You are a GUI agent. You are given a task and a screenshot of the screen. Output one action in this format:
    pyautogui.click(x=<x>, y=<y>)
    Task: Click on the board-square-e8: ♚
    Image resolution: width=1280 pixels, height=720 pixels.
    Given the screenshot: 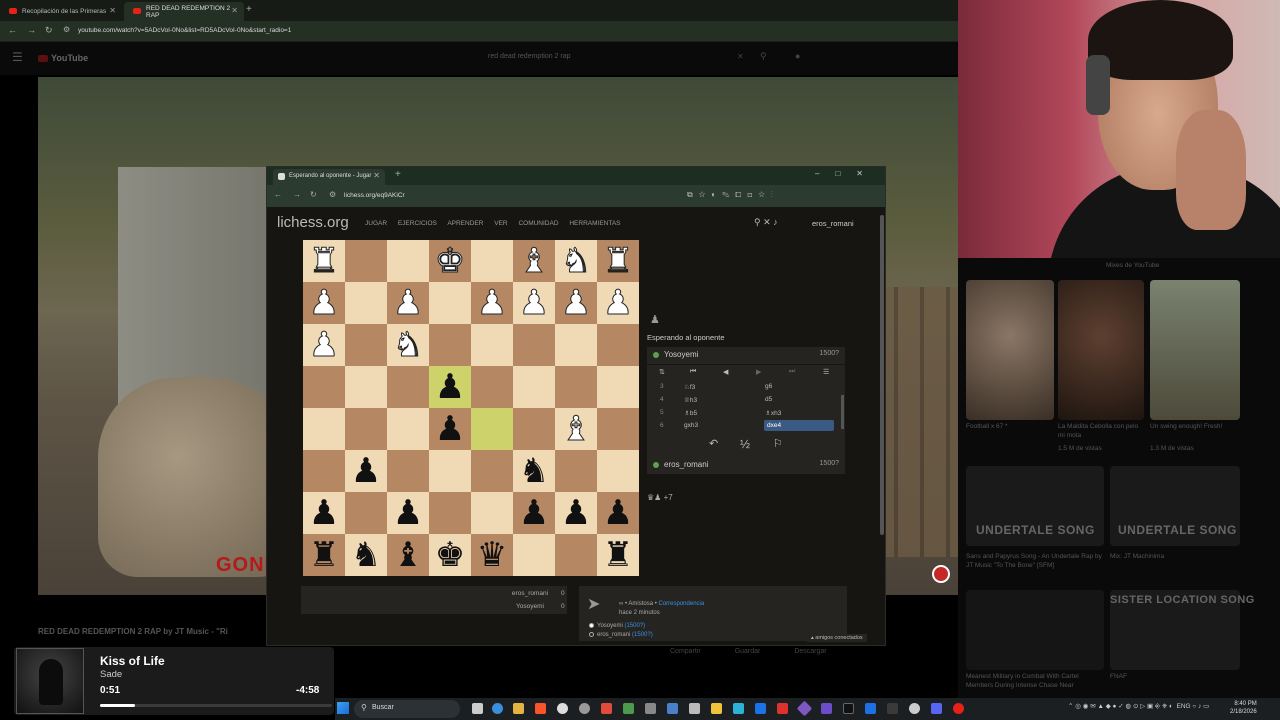 What is the action you would take?
    pyautogui.click(x=450, y=555)
    